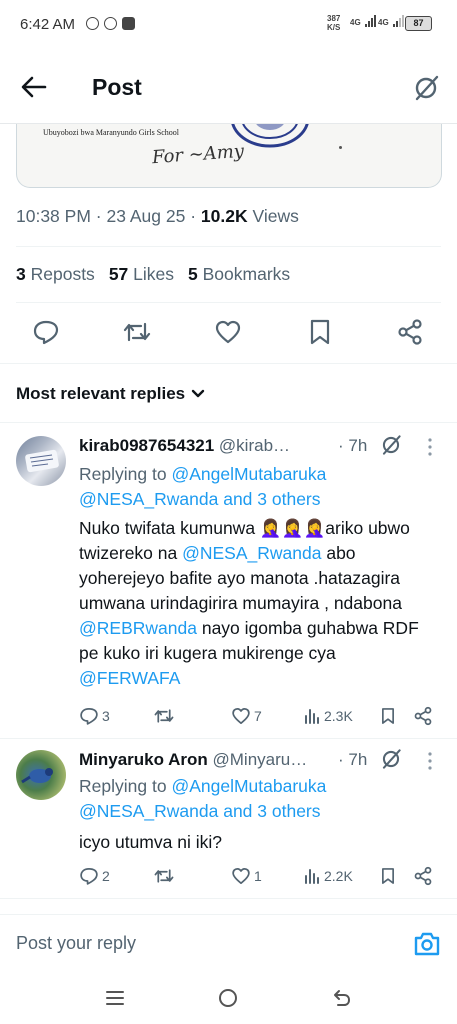  I want to click on back-return-icon, so click(342, 998).